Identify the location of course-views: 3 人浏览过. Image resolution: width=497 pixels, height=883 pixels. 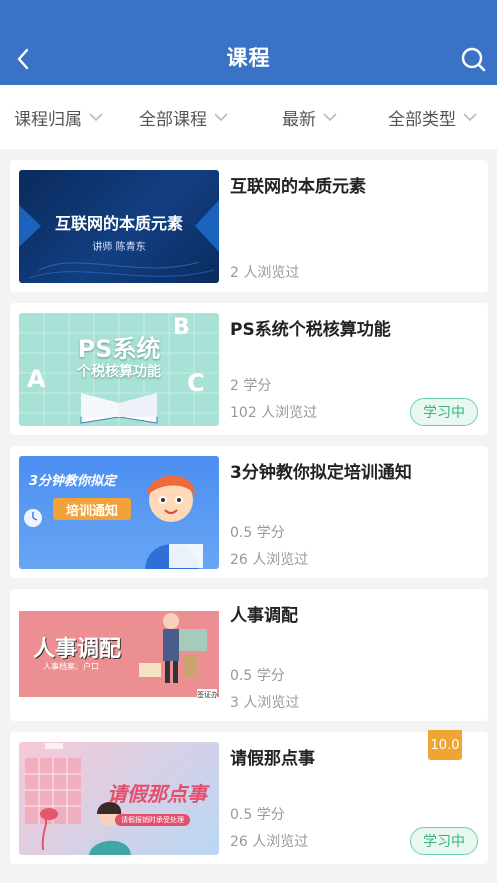
(265, 703).